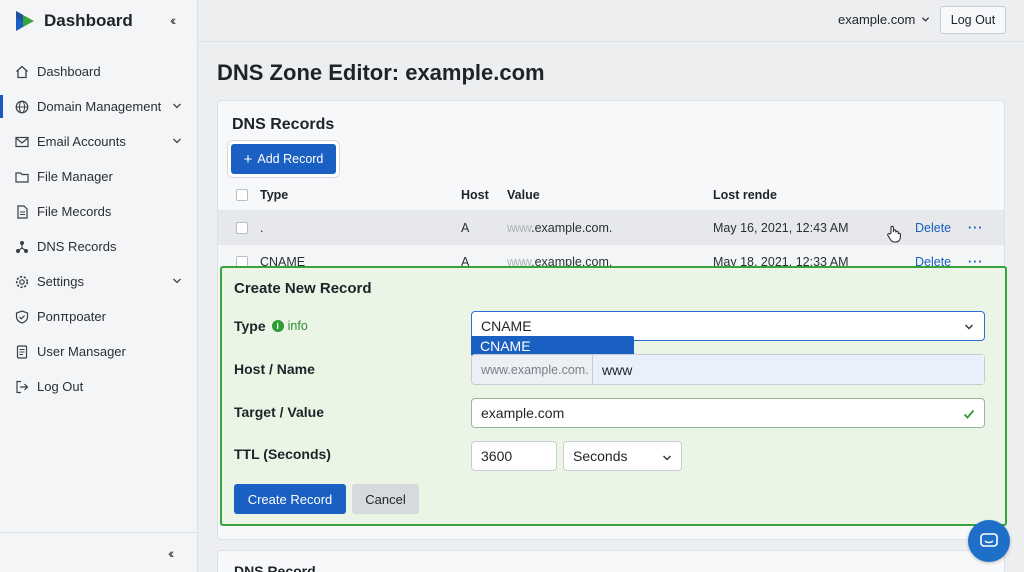 This screenshot has height=572, width=1024. I want to click on target-input: example.com, so click(728, 413).